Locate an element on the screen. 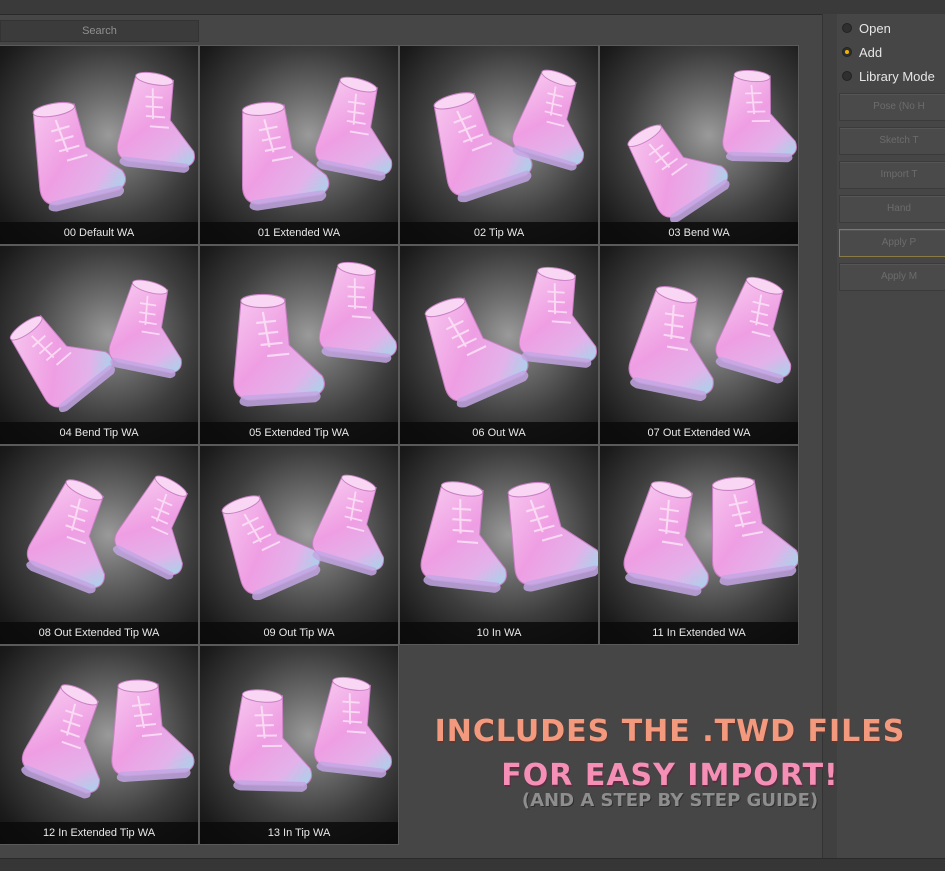 Image resolution: width=945 pixels, height=871 pixels. pose-tile: 13 In Tip WA is located at coordinates (299, 745).